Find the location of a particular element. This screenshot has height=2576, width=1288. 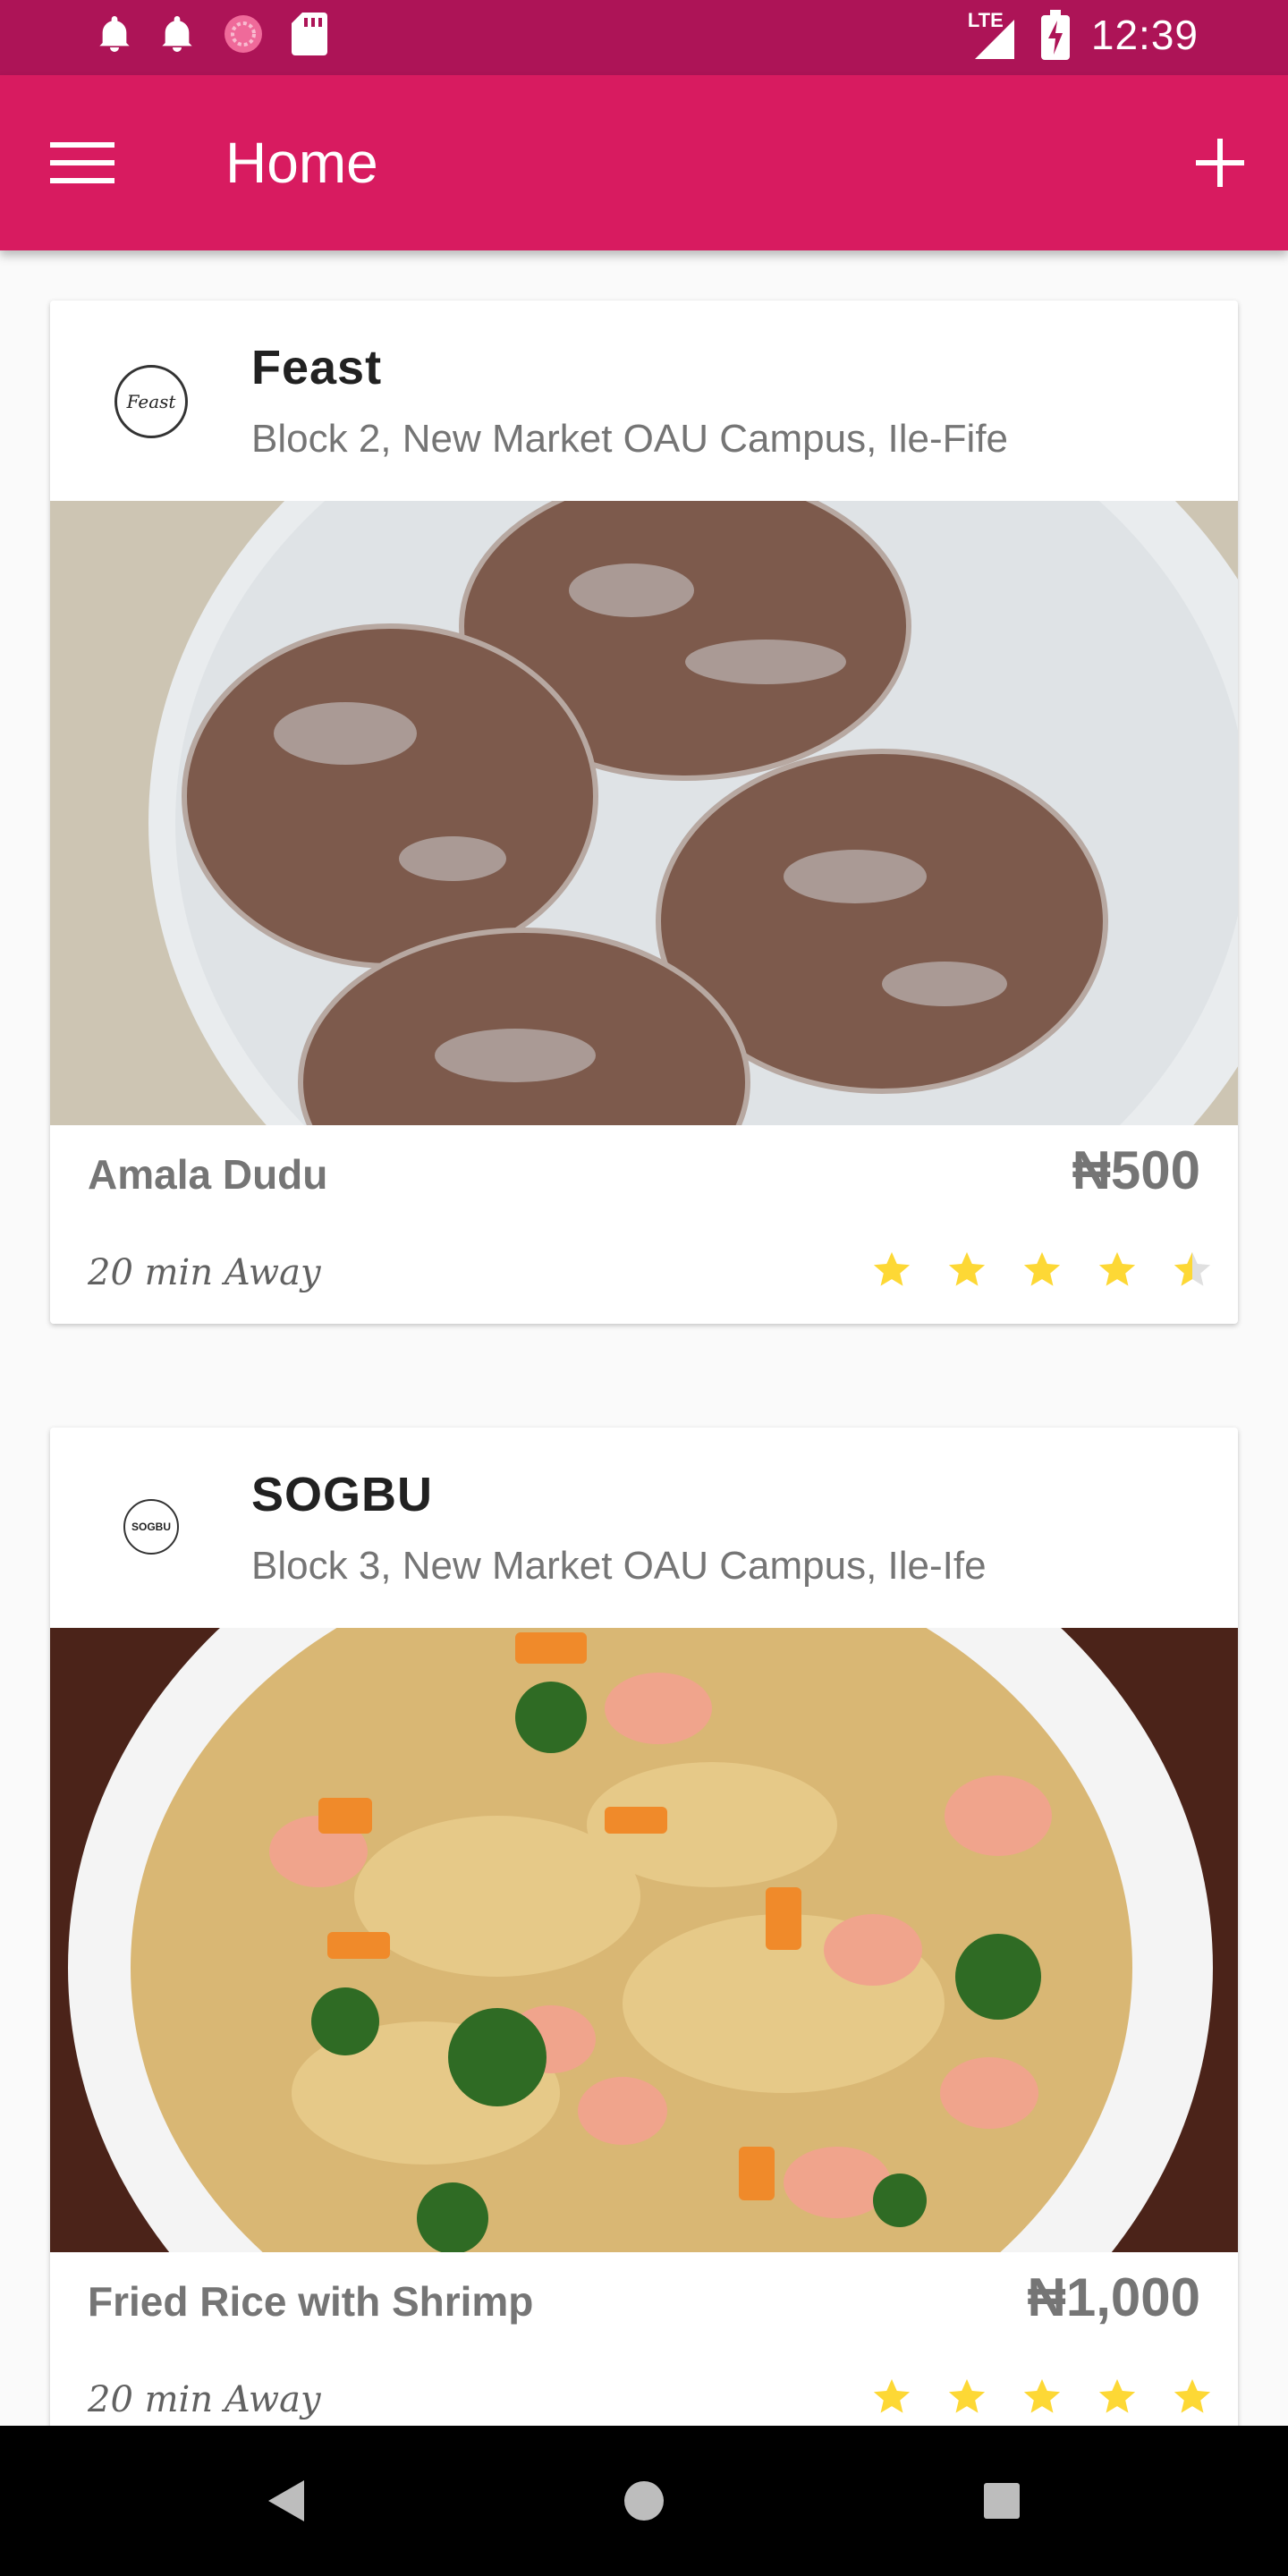

logo-text: Feast is located at coordinates (151, 401).